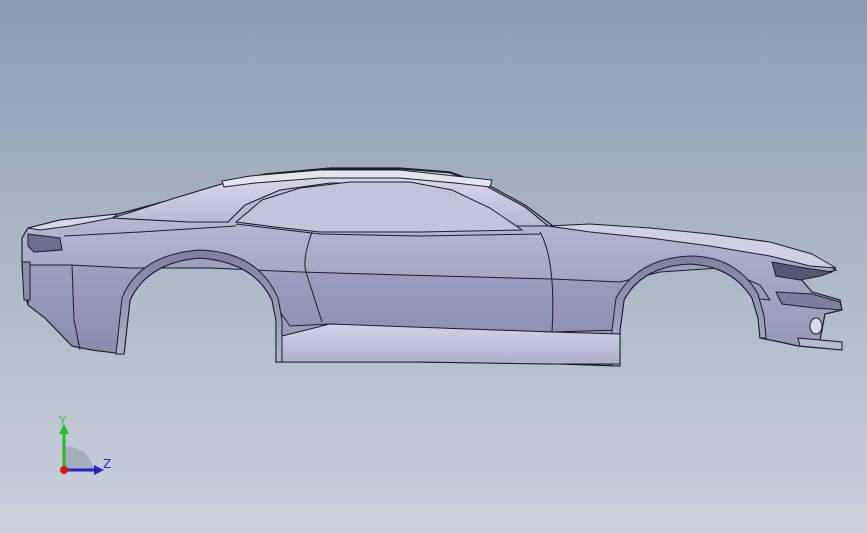 The height and width of the screenshot is (533, 867). What do you see at coordinates (64, 470) in the screenshot?
I see `x-axis-icon` at bounding box center [64, 470].